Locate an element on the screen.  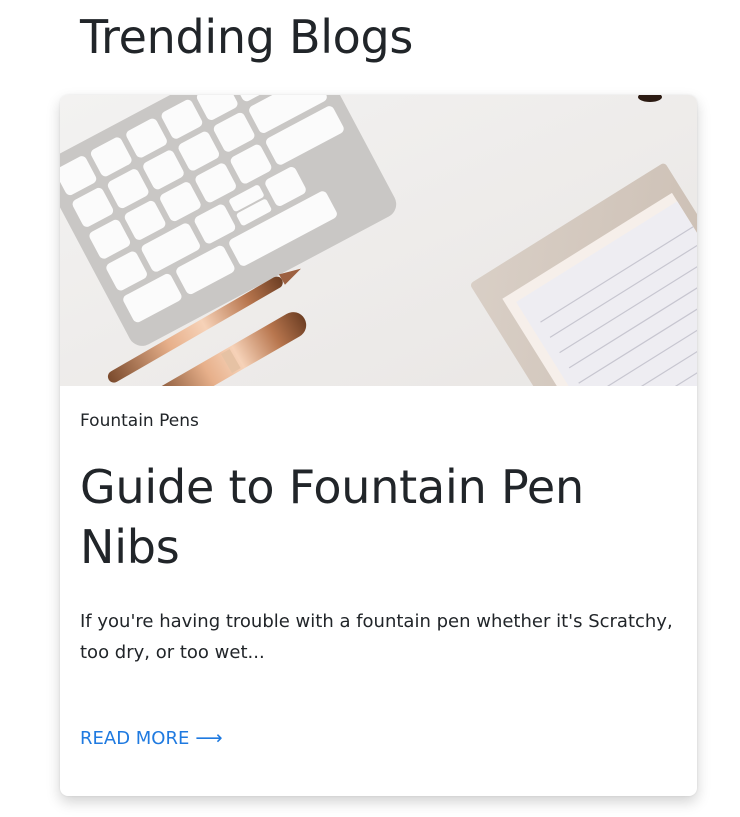
read-more-link: READ MORE ⟶ is located at coordinates (151, 738).